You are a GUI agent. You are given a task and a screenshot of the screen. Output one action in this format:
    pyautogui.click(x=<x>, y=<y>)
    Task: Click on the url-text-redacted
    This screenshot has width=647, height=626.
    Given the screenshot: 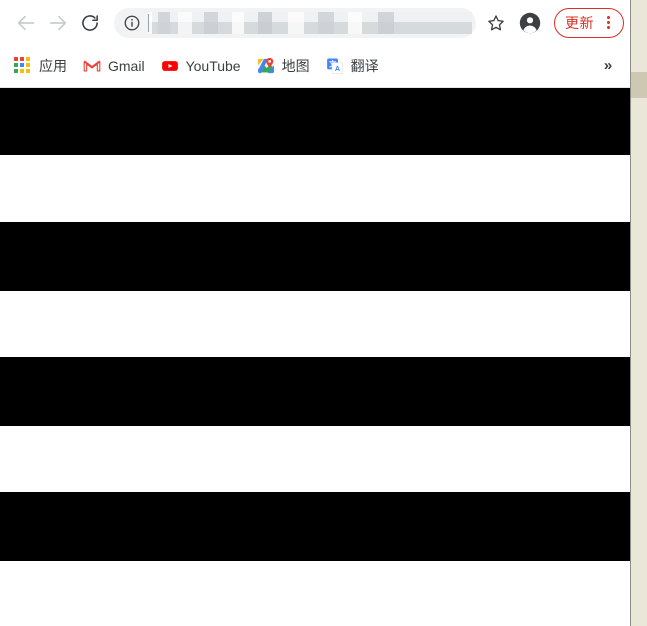 What is the action you would take?
    pyautogui.click(x=310, y=22)
    